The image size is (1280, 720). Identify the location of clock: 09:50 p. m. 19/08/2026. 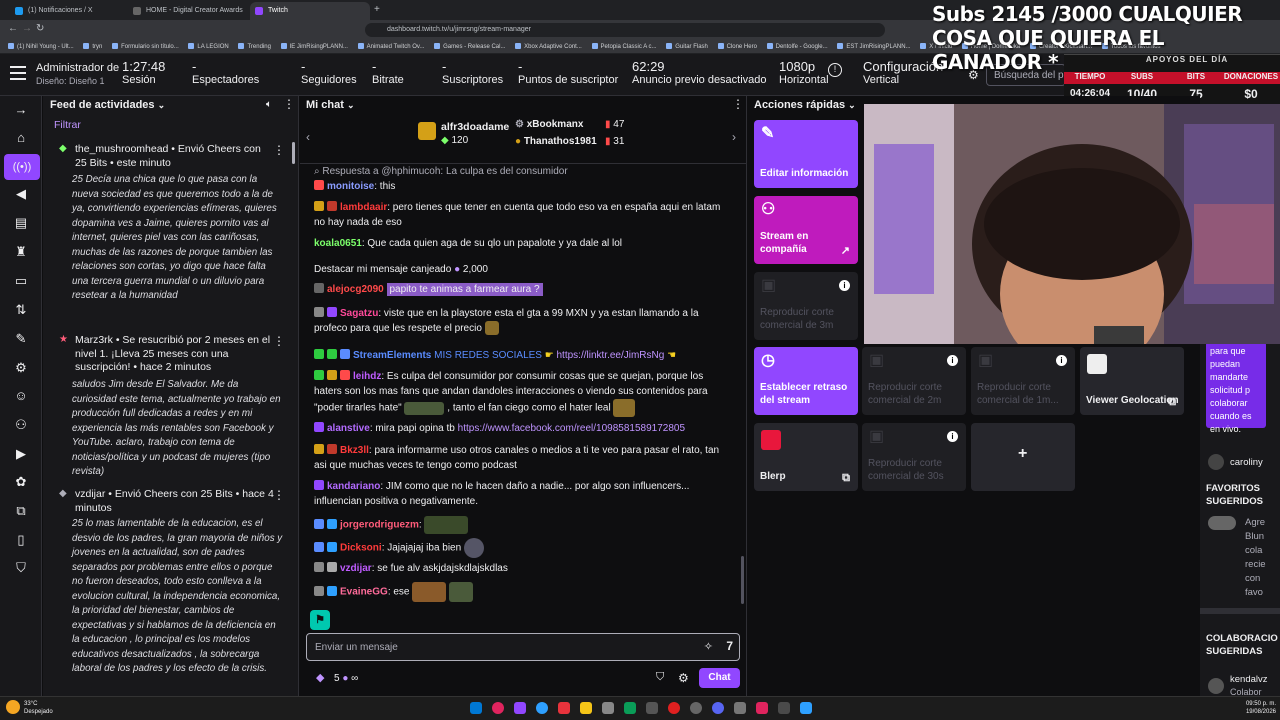
(1241, 708).